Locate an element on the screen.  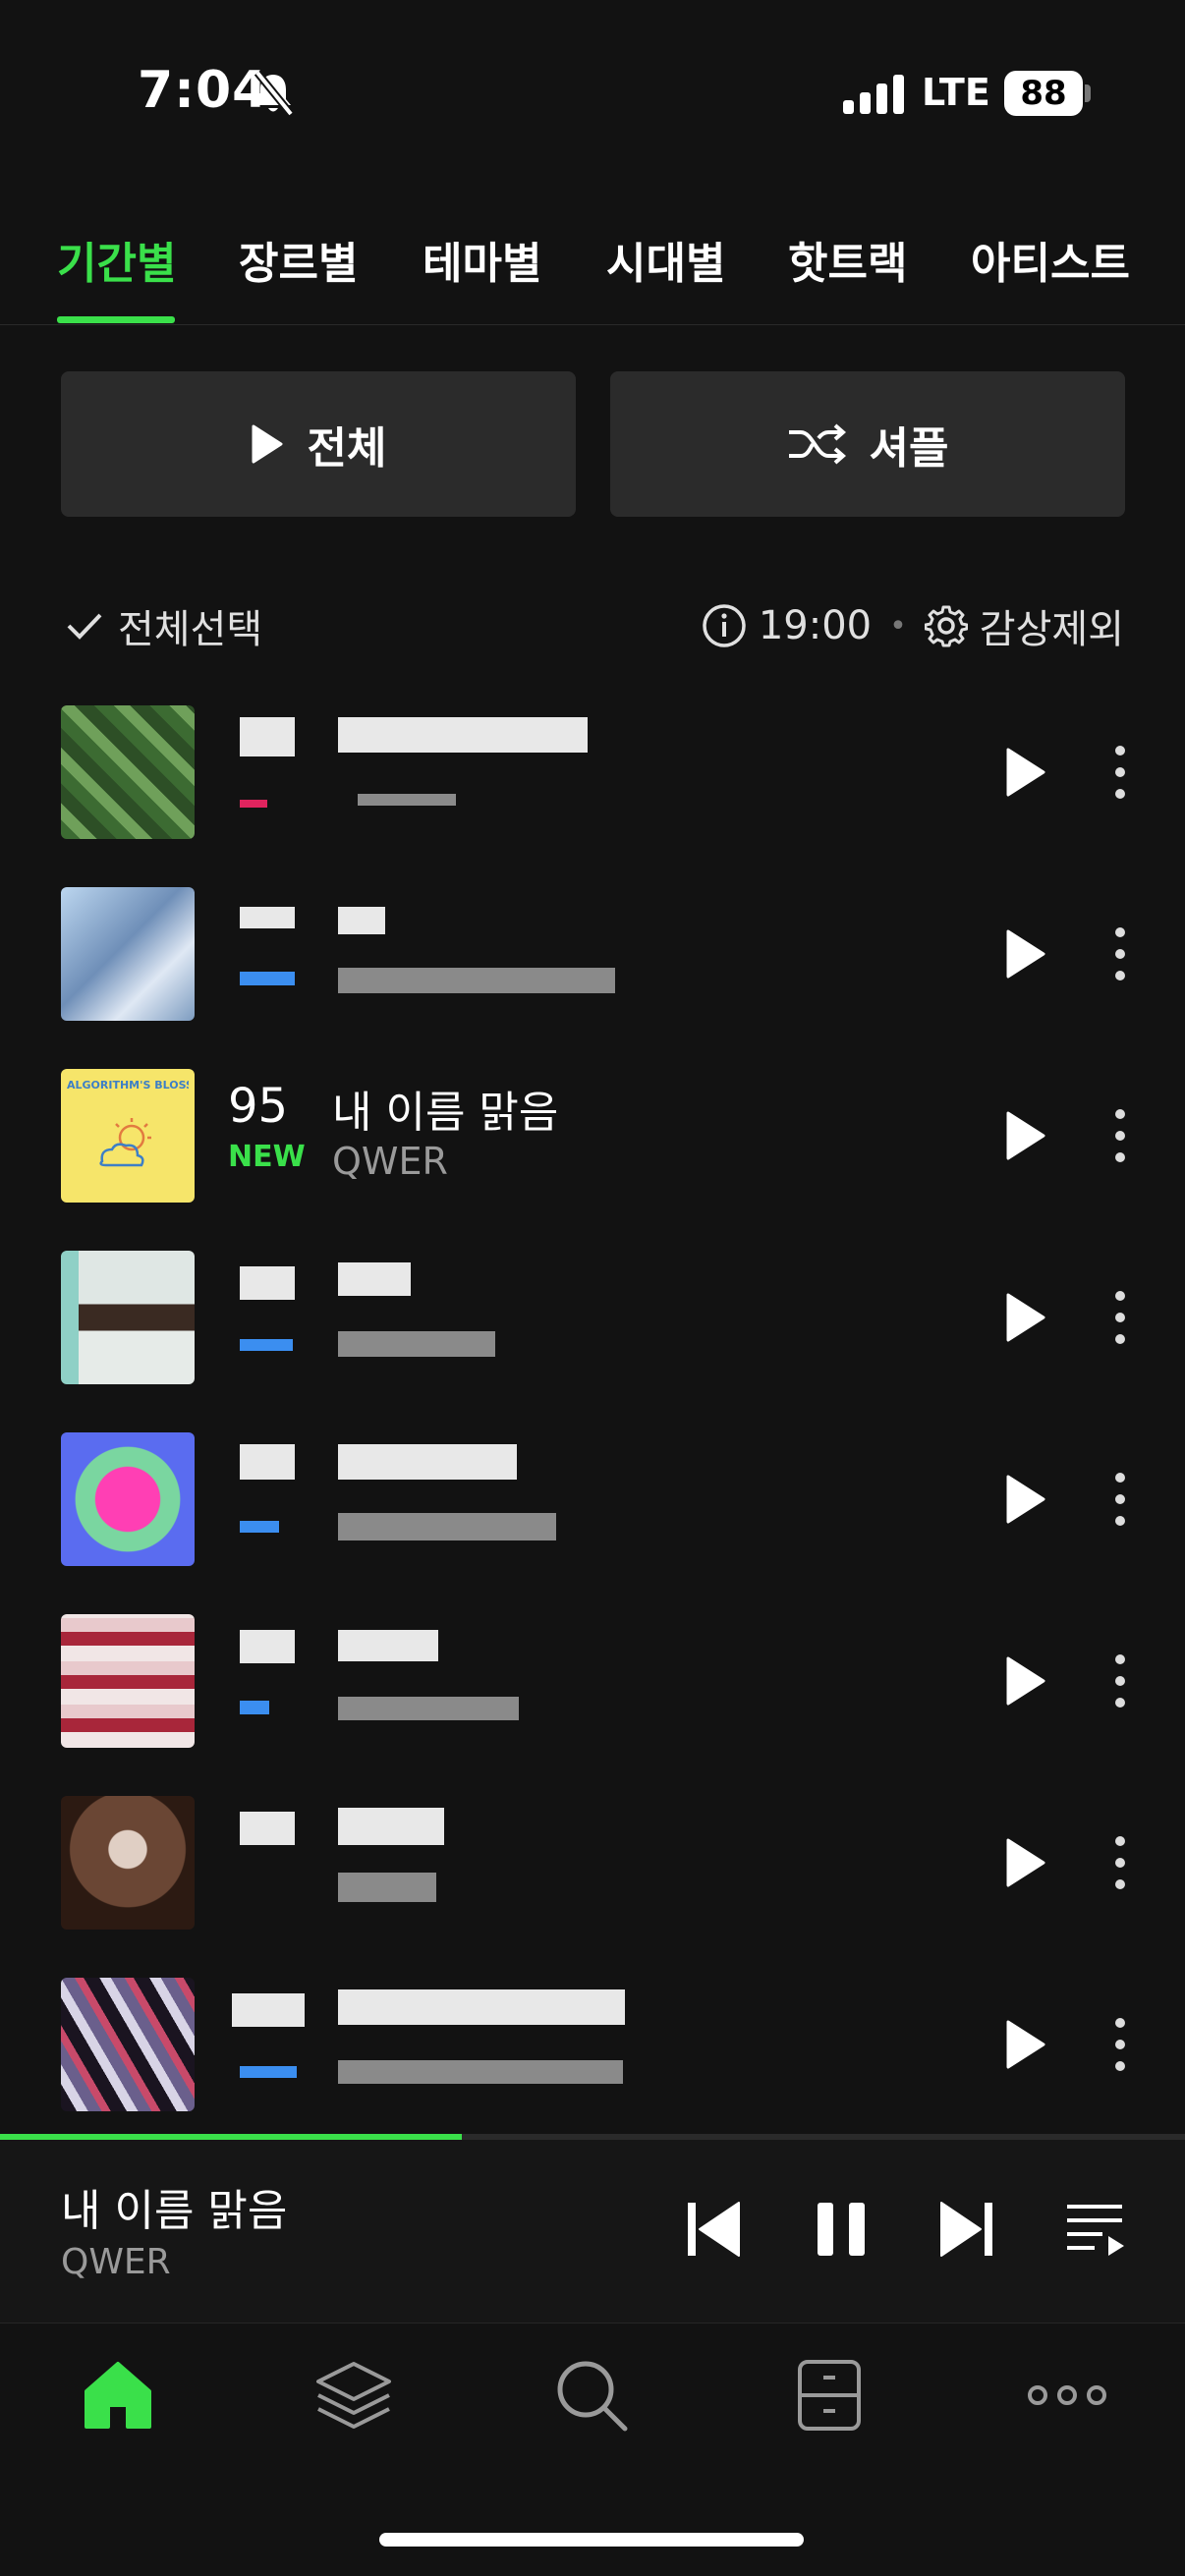
track-rank: 95 is located at coordinates (258, 1106).